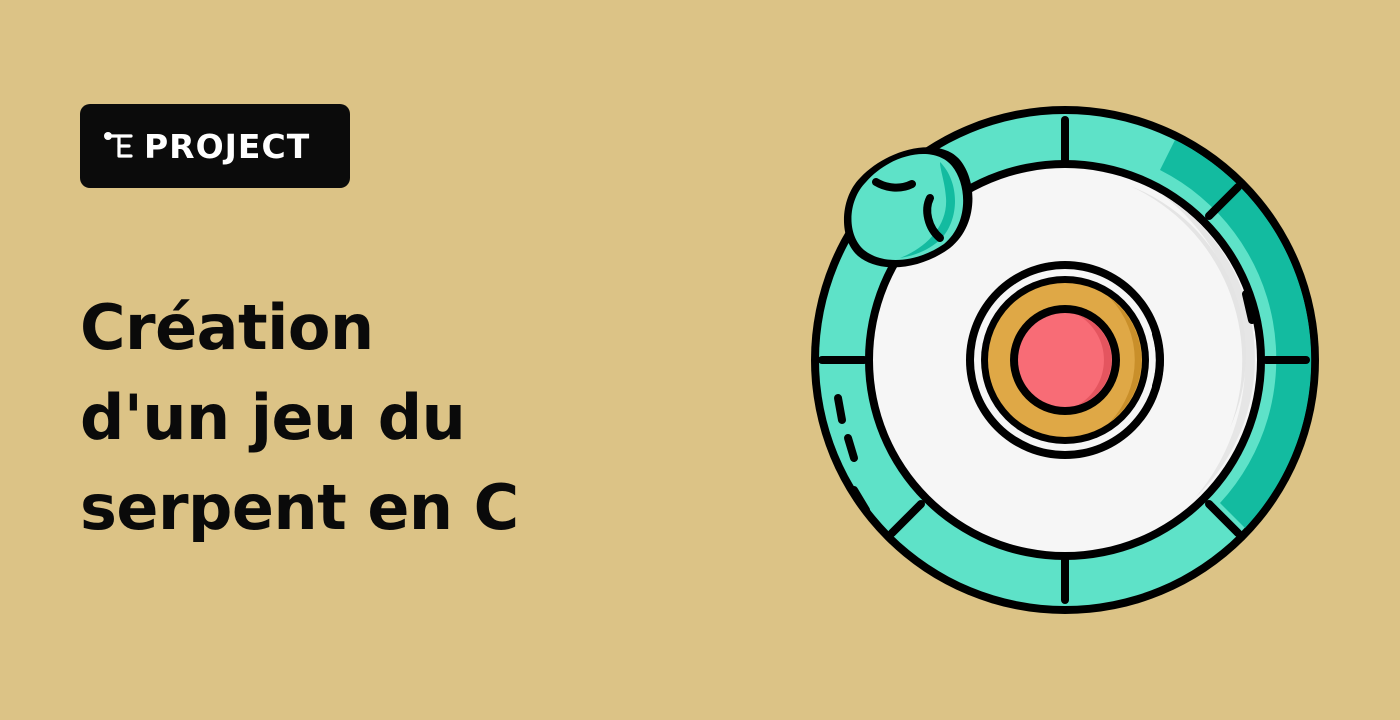 The image size is (1400, 720). What do you see at coordinates (118, 145) in the screenshot?
I see `project-icon` at bounding box center [118, 145].